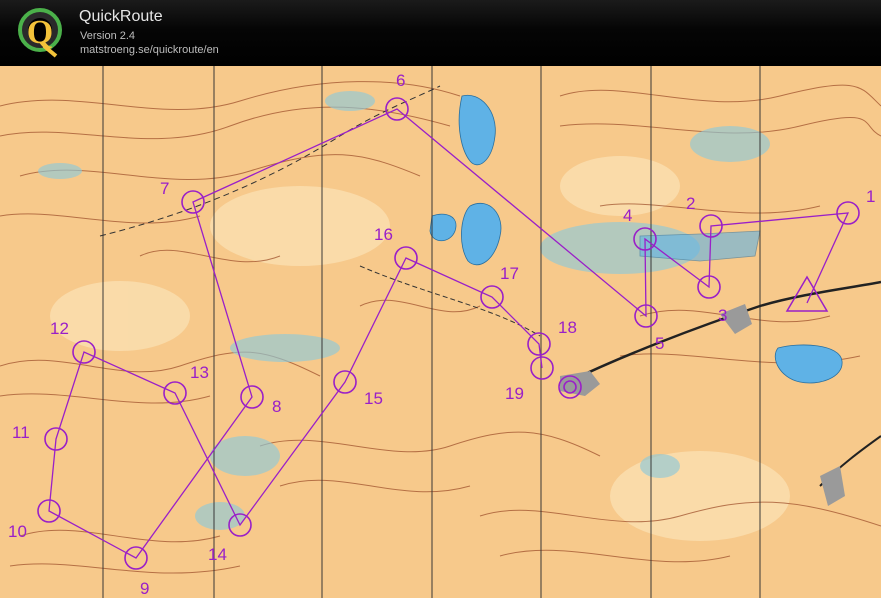 Image resolution: width=881 pixels, height=598 pixels. Describe the element at coordinates (199, 372) in the screenshot. I see `control-number: 13` at that location.